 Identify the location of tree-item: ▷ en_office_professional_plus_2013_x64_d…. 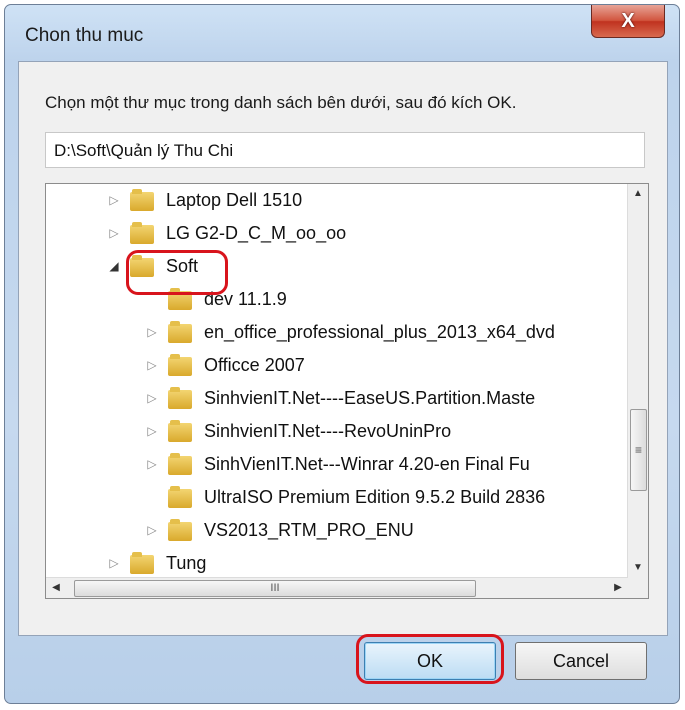
(349, 332).